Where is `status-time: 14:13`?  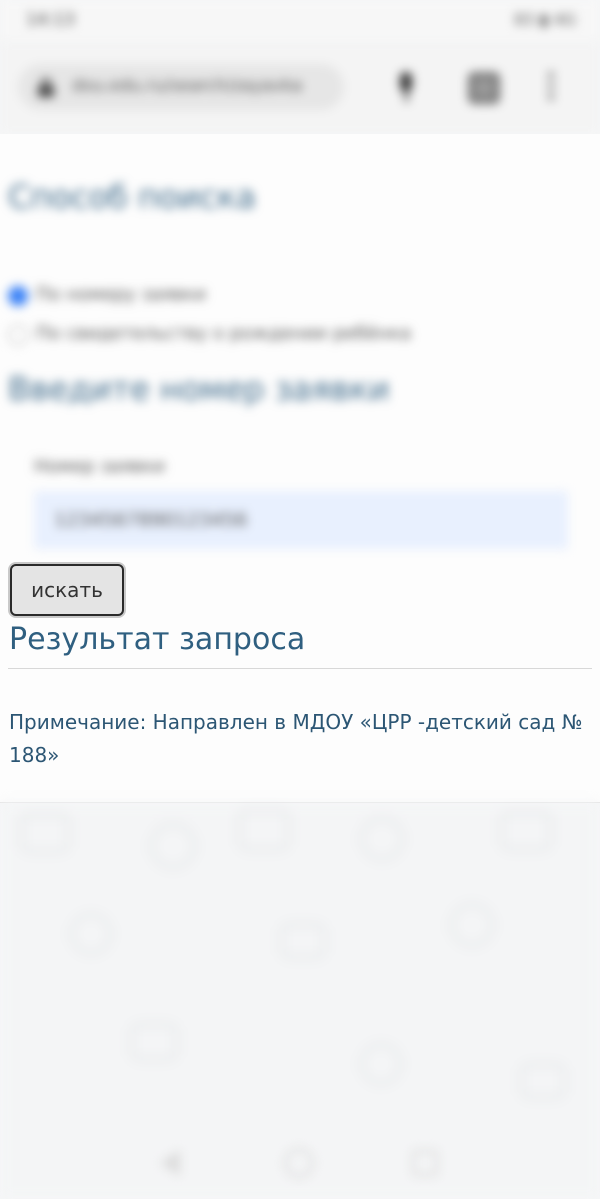 status-time: 14:13 is located at coordinates (50, 20).